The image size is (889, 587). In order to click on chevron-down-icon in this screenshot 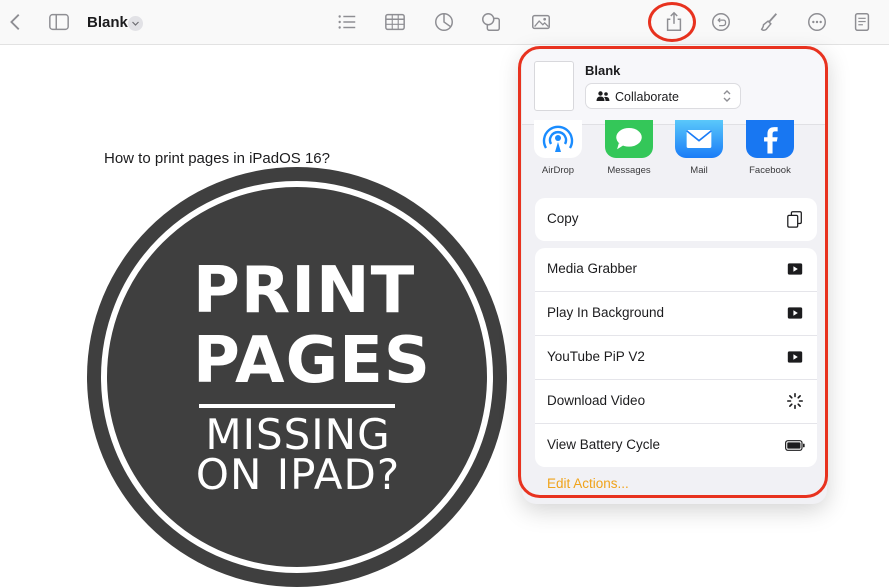, I will do `click(135, 23)`.